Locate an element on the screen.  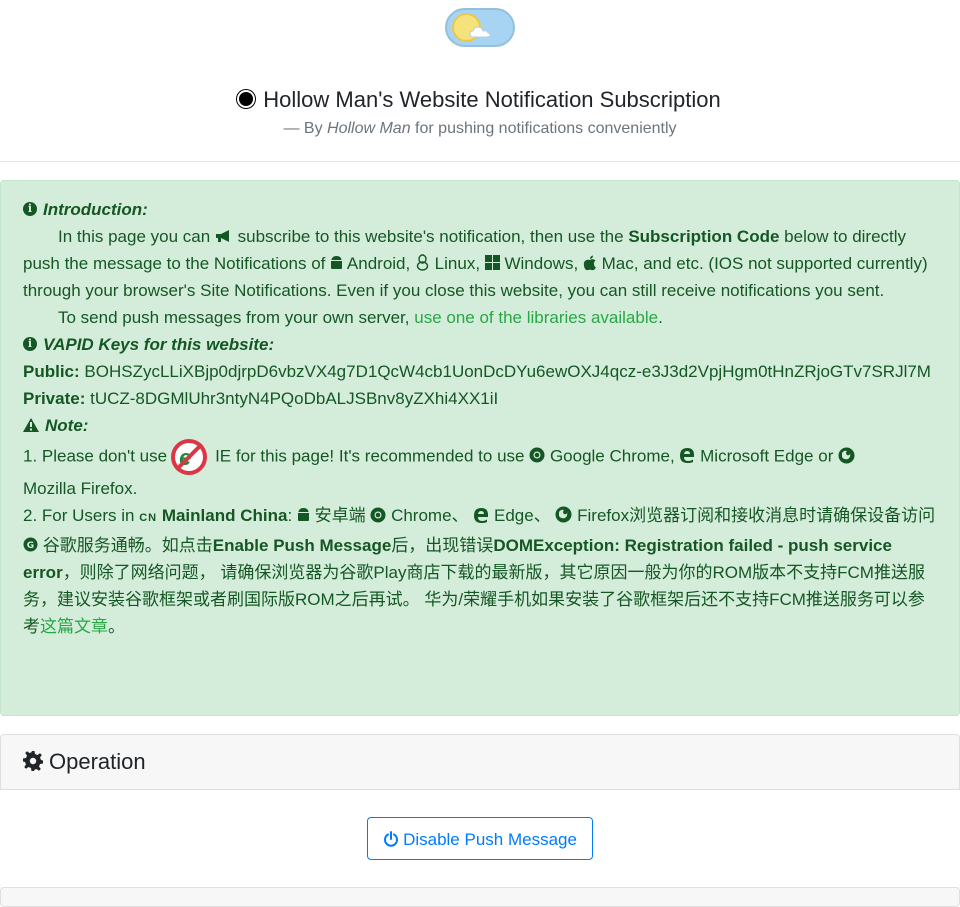
note-heading: Note: is located at coordinates (67, 425).